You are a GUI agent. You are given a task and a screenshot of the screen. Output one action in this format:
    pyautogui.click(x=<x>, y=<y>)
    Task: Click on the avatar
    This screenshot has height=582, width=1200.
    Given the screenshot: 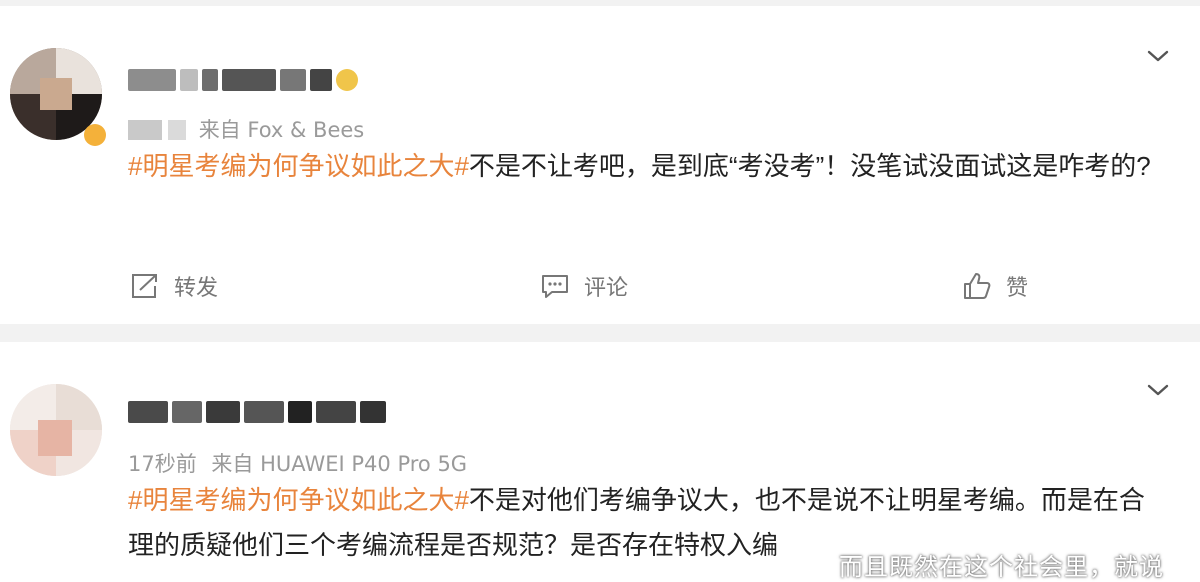 What is the action you would take?
    pyautogui.click(x=56, y=430)
    